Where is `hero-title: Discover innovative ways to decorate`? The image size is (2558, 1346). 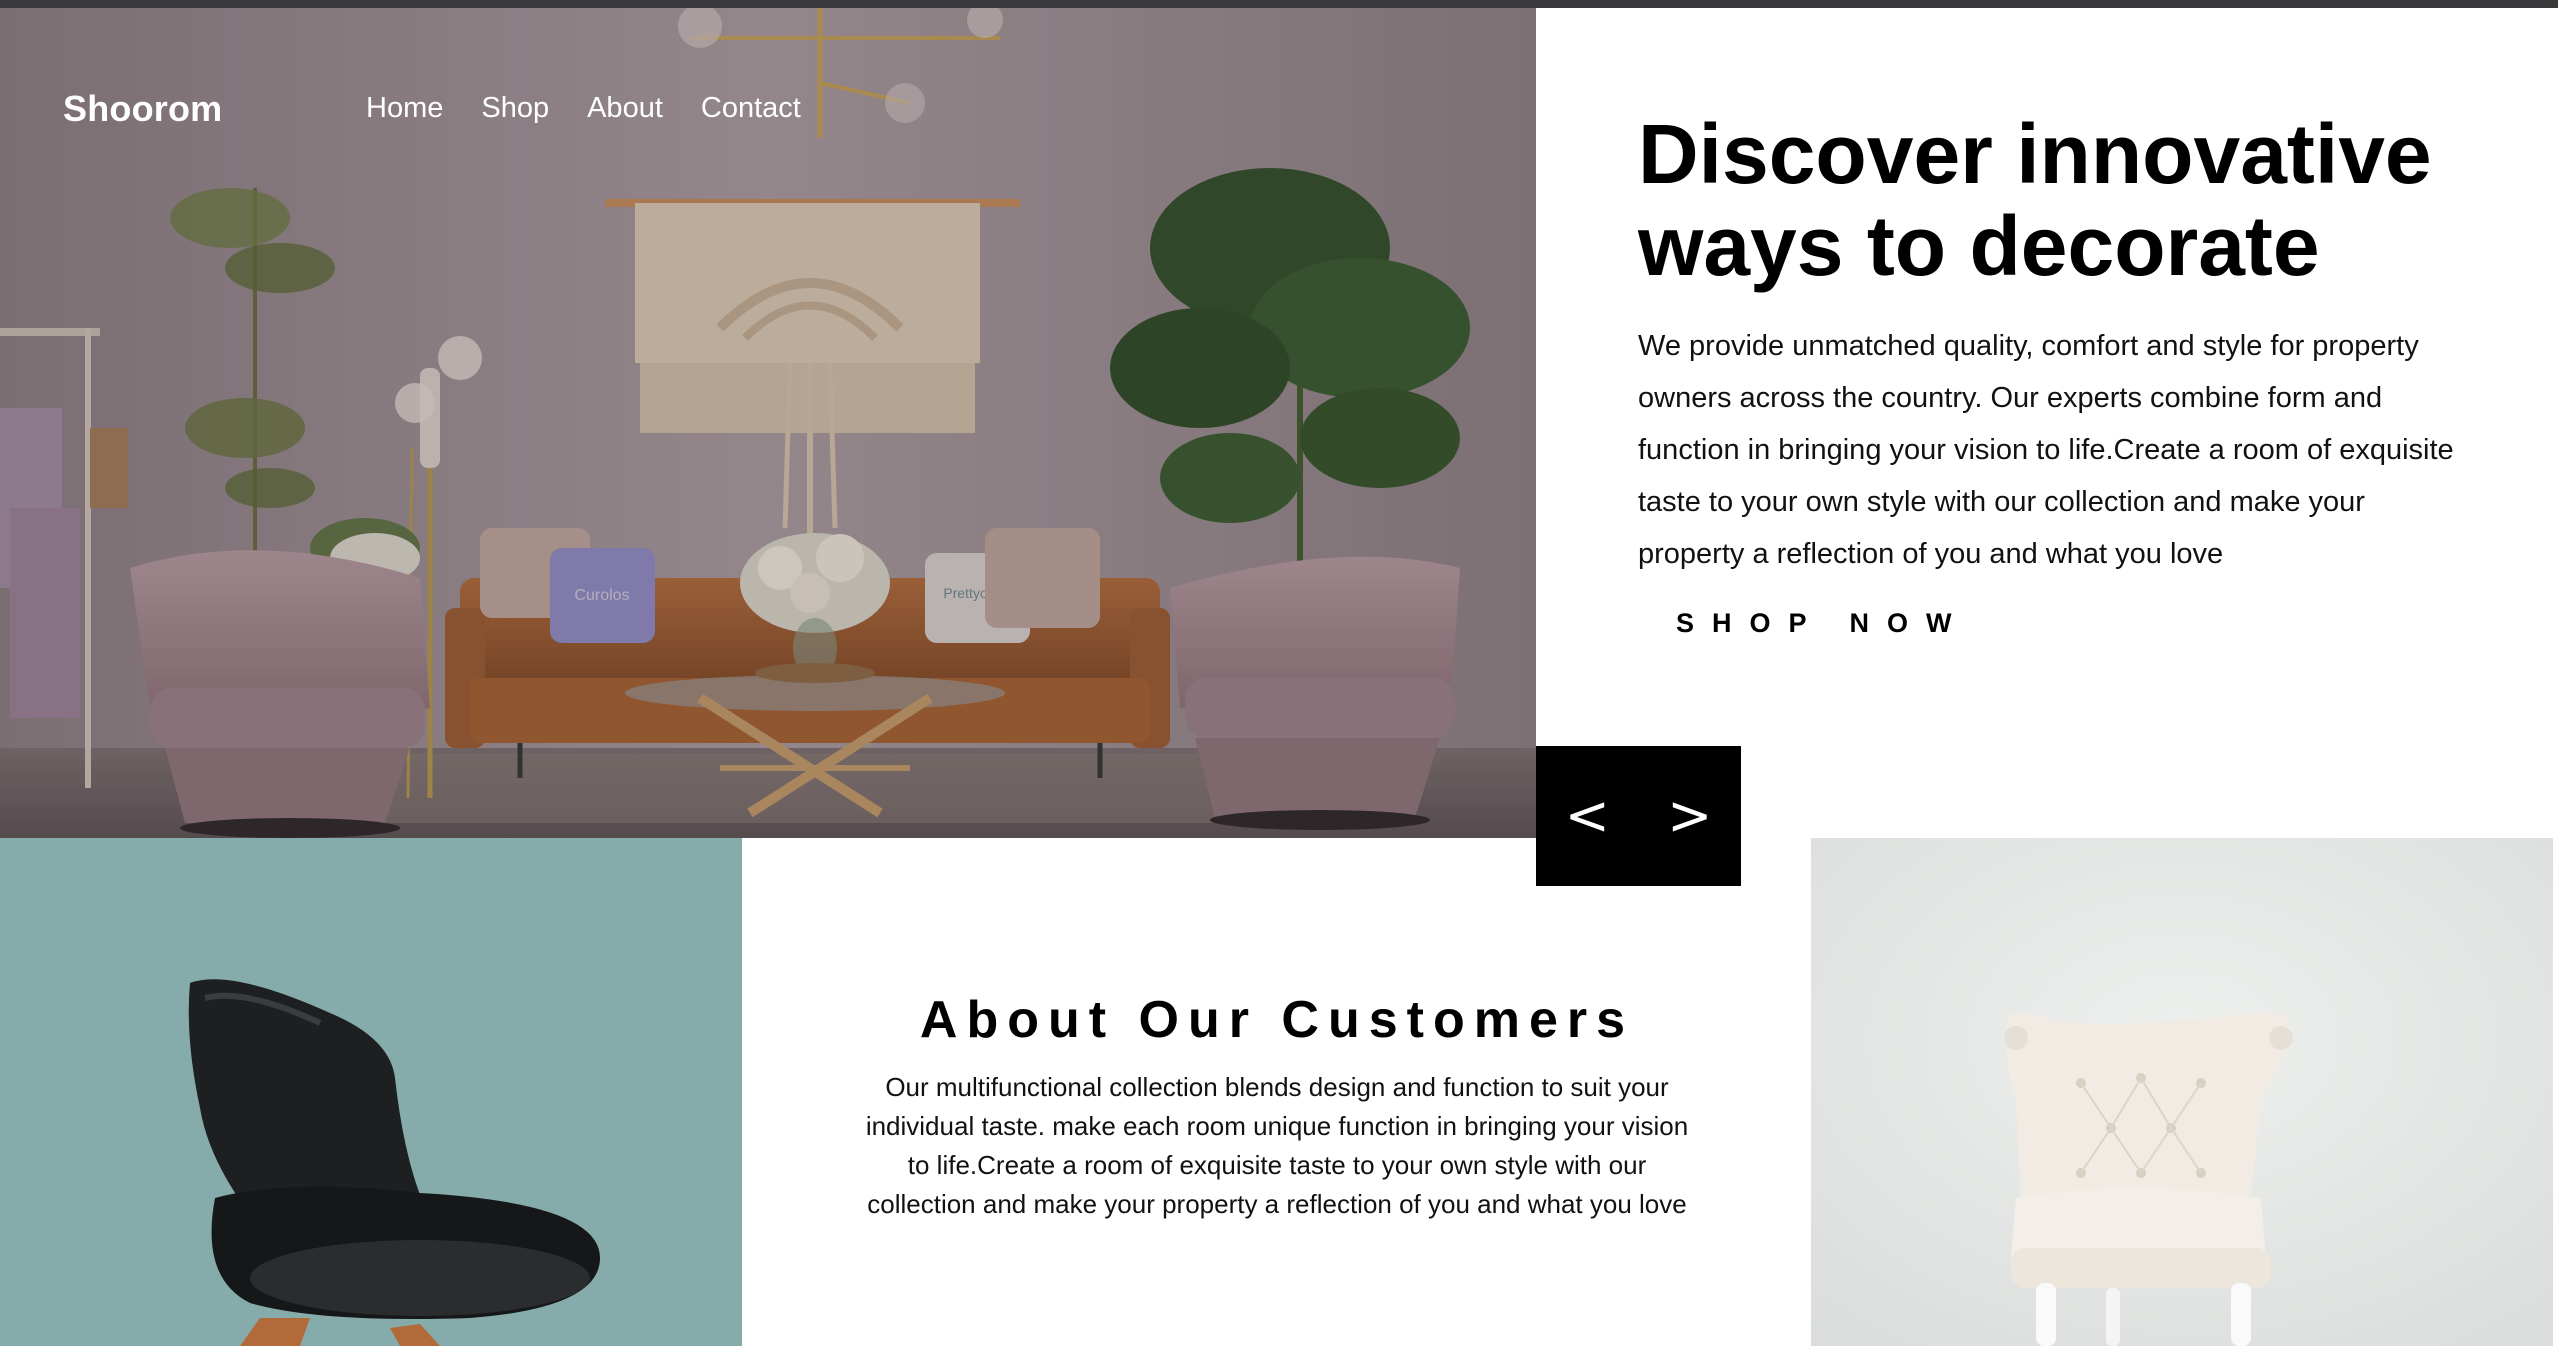 hero-title: Discover innovative ways to decorate is located at coordinates (2035, 200).